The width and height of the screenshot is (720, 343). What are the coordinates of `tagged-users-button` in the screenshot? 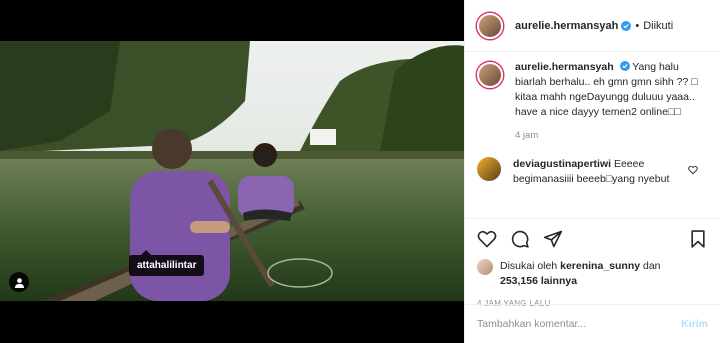 It's located at (19, 282).